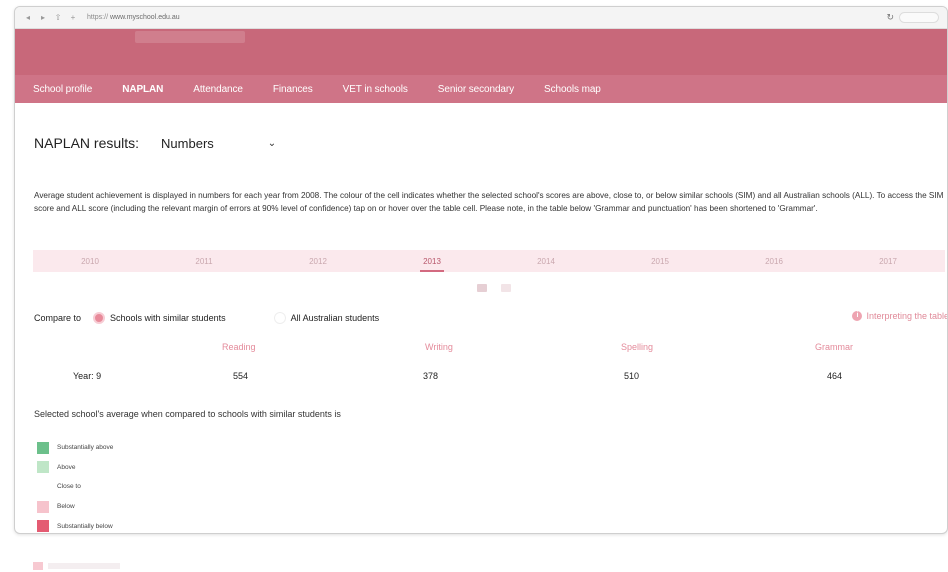 Image resolution: width=948 pixels, height=572 pixels. What do you see at coordinates (218, 143) in the screenshot?
I see `view-select: Numbers ⌄` at bounding box center [218, 143].